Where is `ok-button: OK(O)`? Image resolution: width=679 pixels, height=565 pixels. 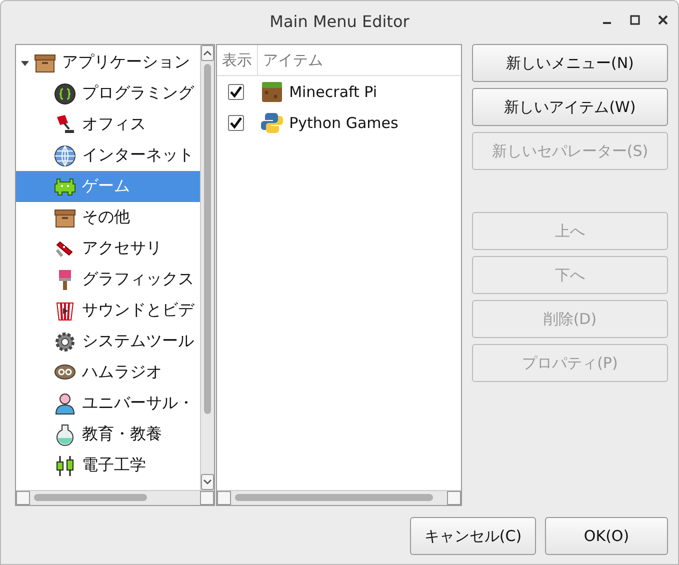 ok-button: OK(O) is located at coordinates (606, 536).